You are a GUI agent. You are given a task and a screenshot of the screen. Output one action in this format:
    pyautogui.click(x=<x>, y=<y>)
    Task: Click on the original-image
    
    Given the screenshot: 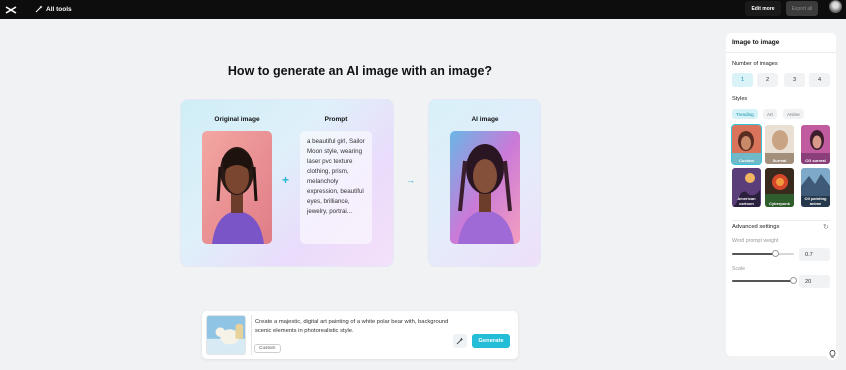 What is the action you would take?
    pyautogui.click(x=237, y=187)
    